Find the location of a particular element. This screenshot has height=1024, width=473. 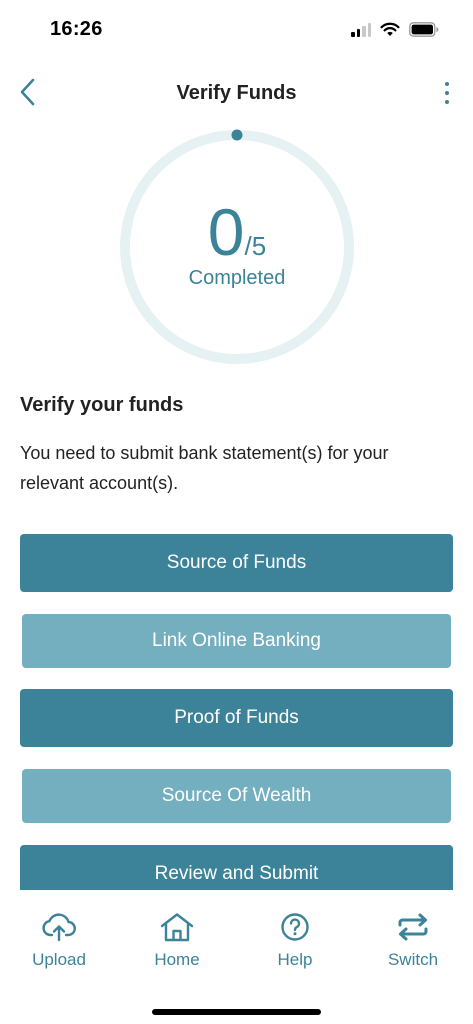

source-of-funds-button: Source of Funds is located at coordinates (236, 563).